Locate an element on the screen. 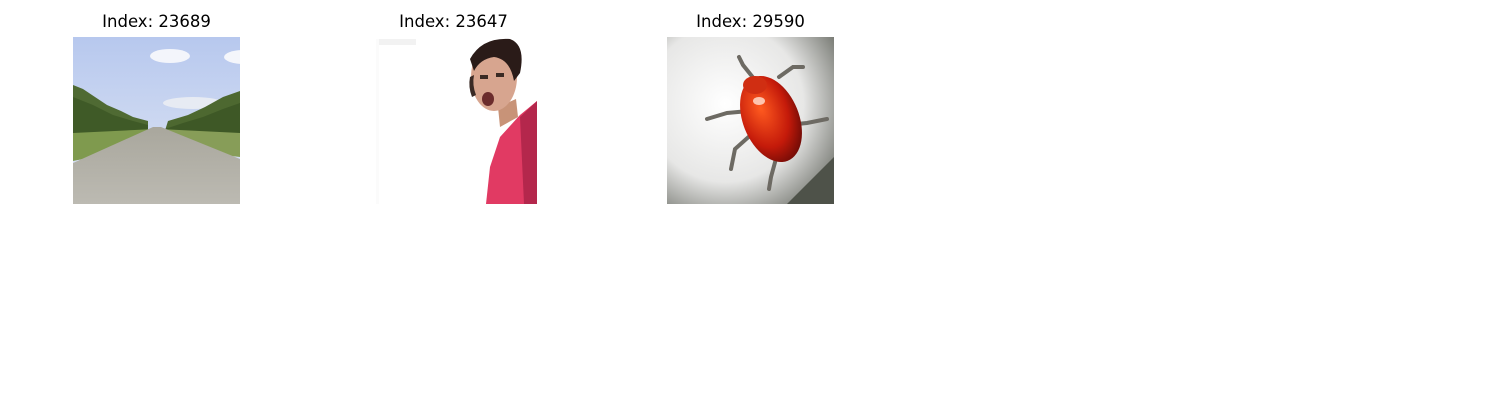 This screenshot has height=400, width=1500. red-beetle-image is located at coordinates (750, 120).